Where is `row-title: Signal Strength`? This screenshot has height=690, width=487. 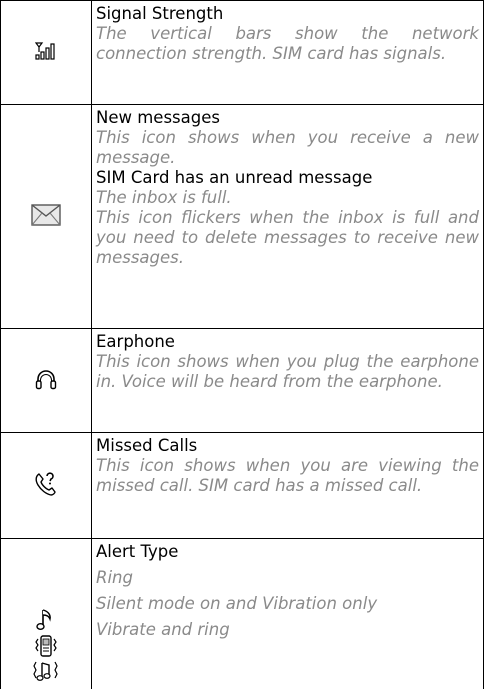
row-title: Signal Strength is located at coordinates (160, 13).